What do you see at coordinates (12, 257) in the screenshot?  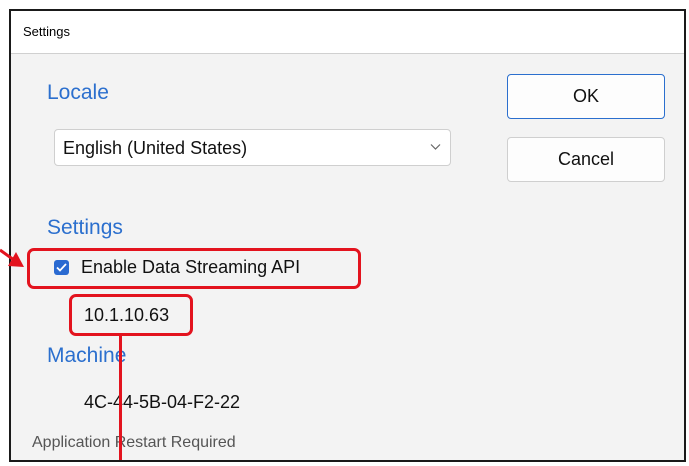 I see `arrow-right-icon` at bounding box center [12, 257].